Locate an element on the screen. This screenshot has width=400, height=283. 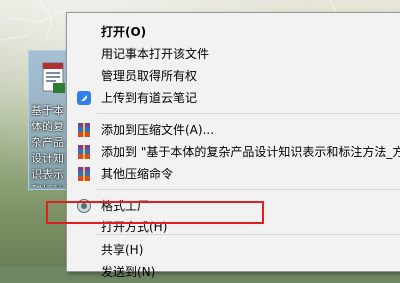
menu-item-open-with-notepad: 用记事本打开该文件 is located at coordinates (233, 54).